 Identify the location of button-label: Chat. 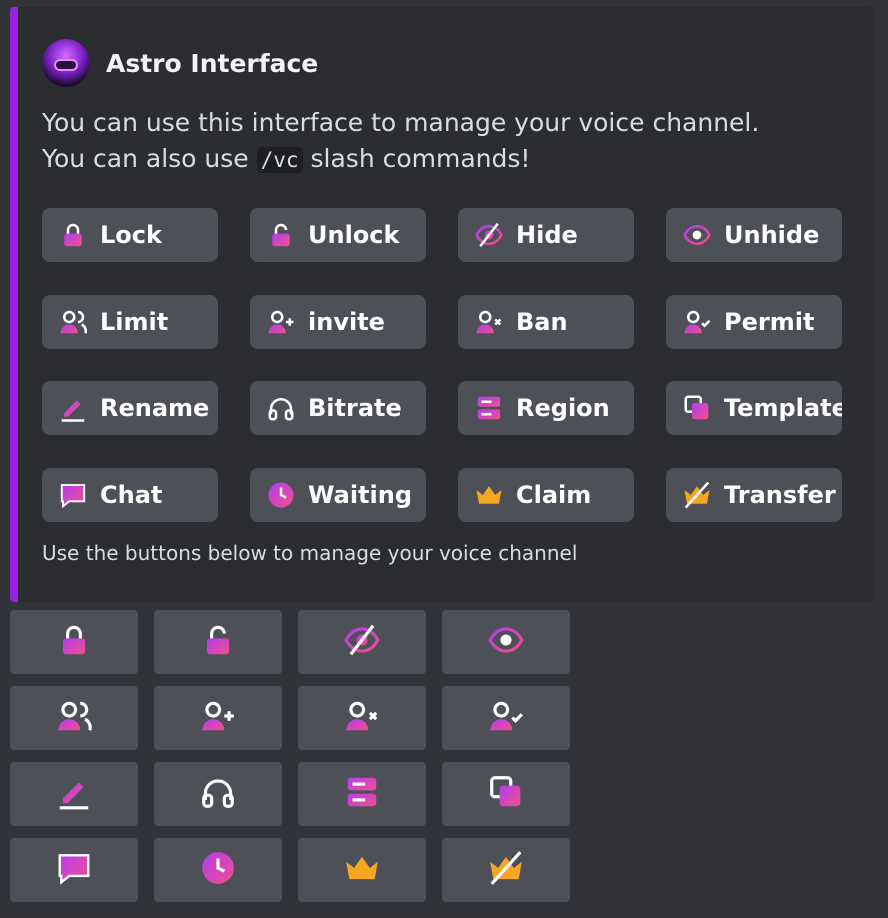
(131, 494).